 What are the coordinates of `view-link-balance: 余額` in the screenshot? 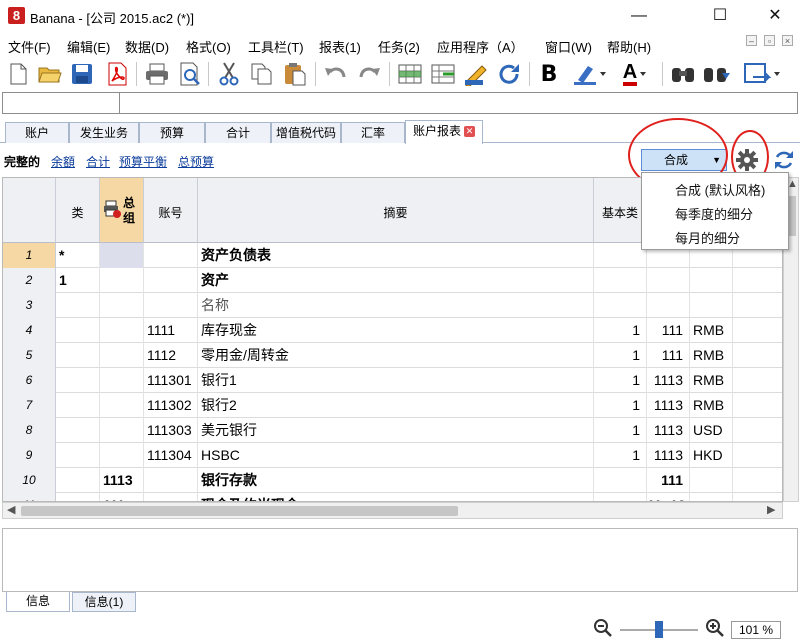 It's located at (63, 161).